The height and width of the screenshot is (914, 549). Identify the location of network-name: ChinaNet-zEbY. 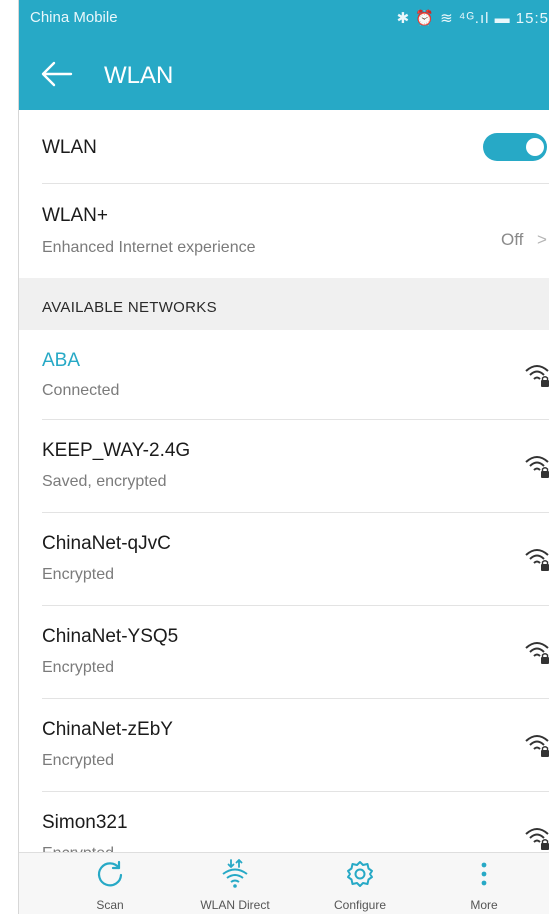
(107, 729).